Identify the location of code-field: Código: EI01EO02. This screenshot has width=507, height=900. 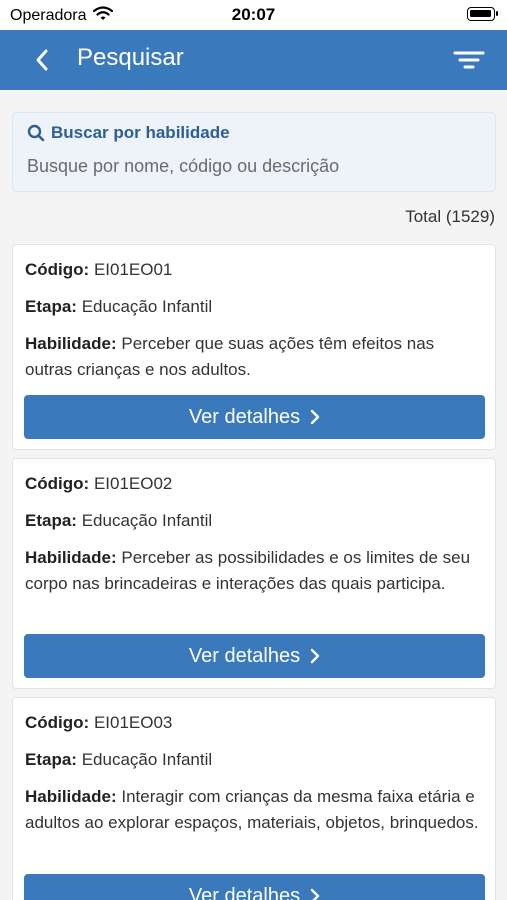
(252, 484).